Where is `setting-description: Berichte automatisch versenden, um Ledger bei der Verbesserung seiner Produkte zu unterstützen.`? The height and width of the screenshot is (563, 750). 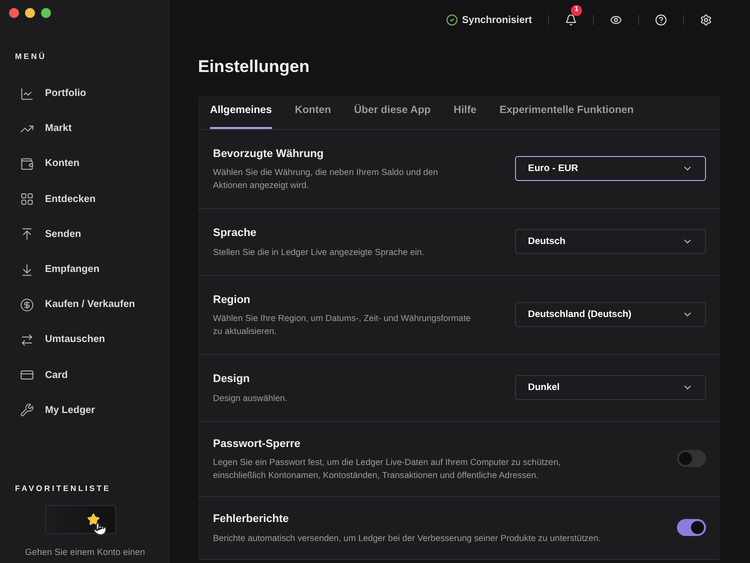
setting-description: Berichte automatisch versenden, um Ledger bei der Verbesserung seiner Produkte zu unterstützen. is located at coordinates (407, 538).